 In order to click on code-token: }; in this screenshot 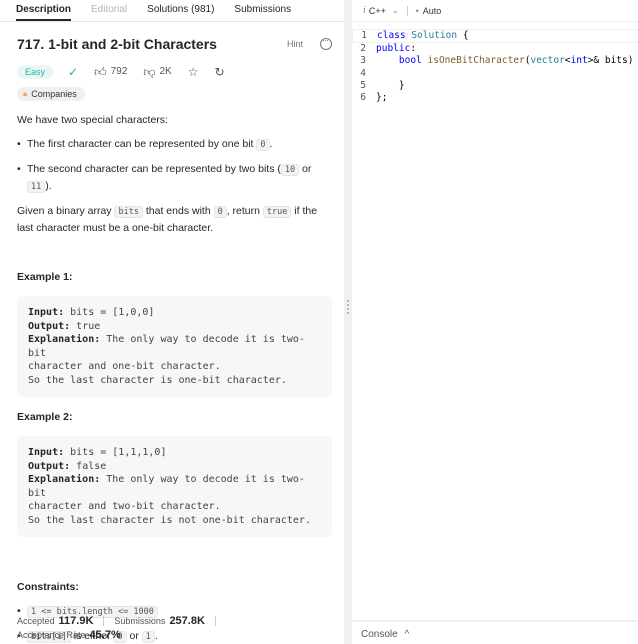, I will do `click(382, 98)`.